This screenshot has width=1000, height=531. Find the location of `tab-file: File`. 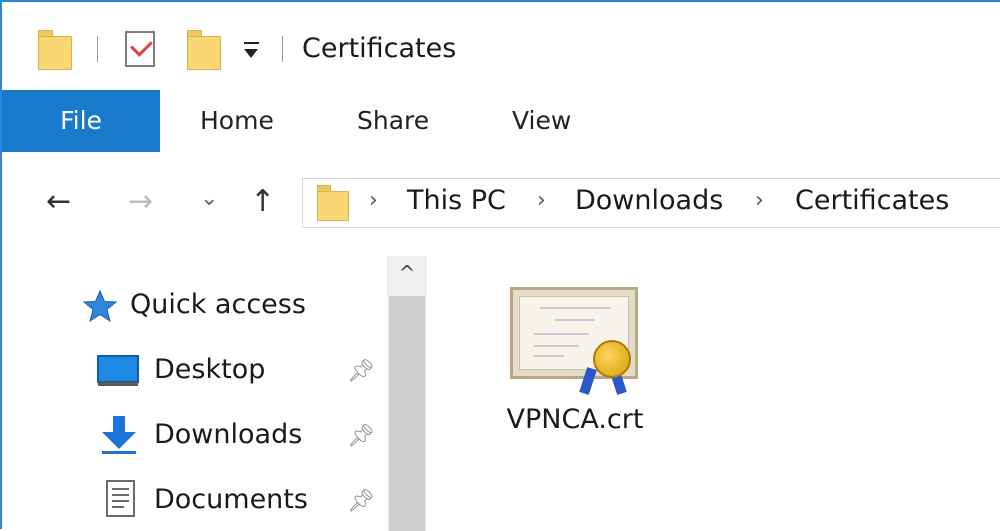

tab-file: File is located at coordinates (81, 121).